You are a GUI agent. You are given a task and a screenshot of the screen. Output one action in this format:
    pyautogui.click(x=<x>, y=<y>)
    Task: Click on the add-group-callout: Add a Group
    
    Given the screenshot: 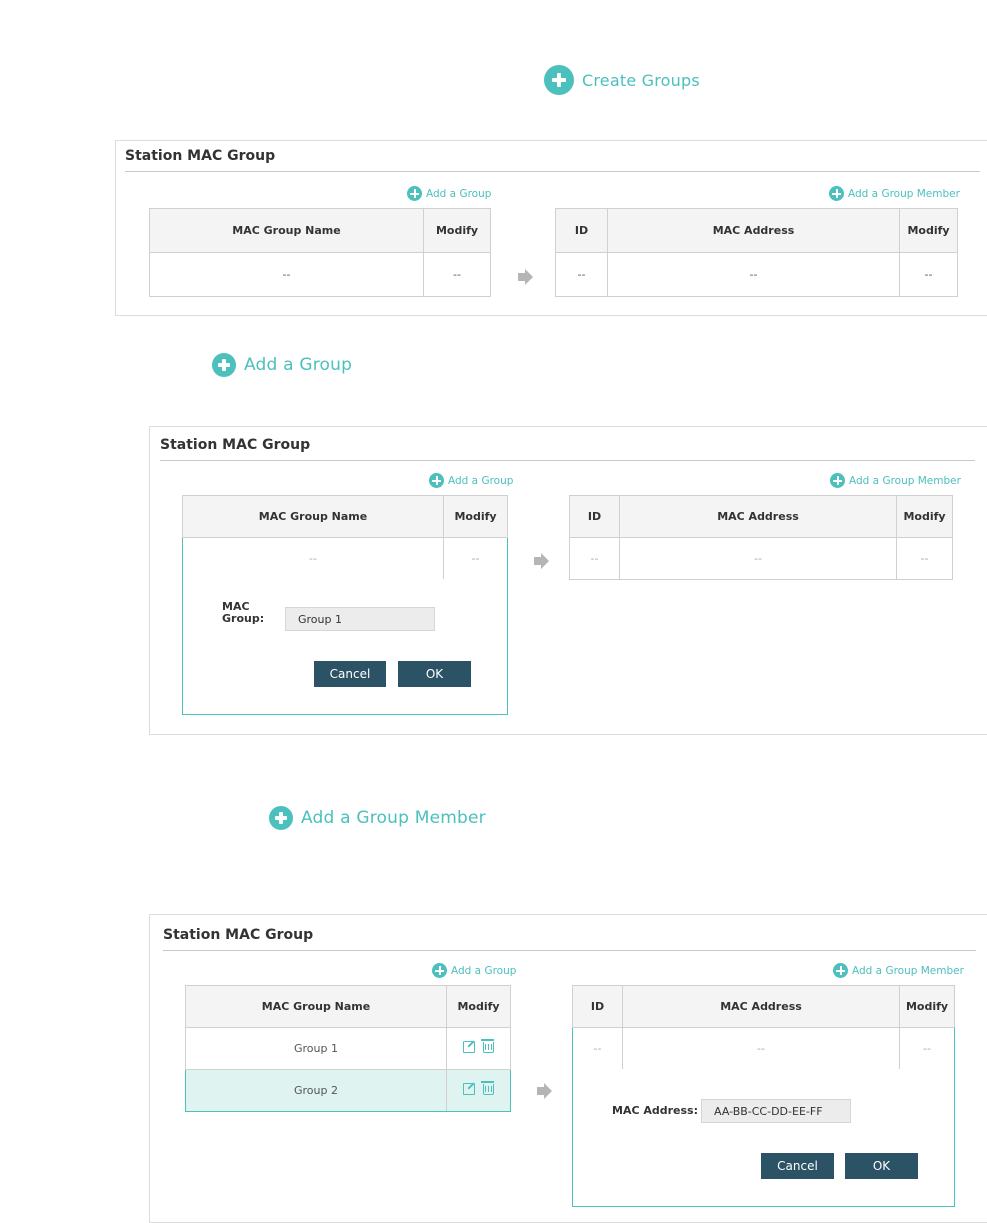 What is the action you would take?
    pyautogui.click(x=282, y=365)
    